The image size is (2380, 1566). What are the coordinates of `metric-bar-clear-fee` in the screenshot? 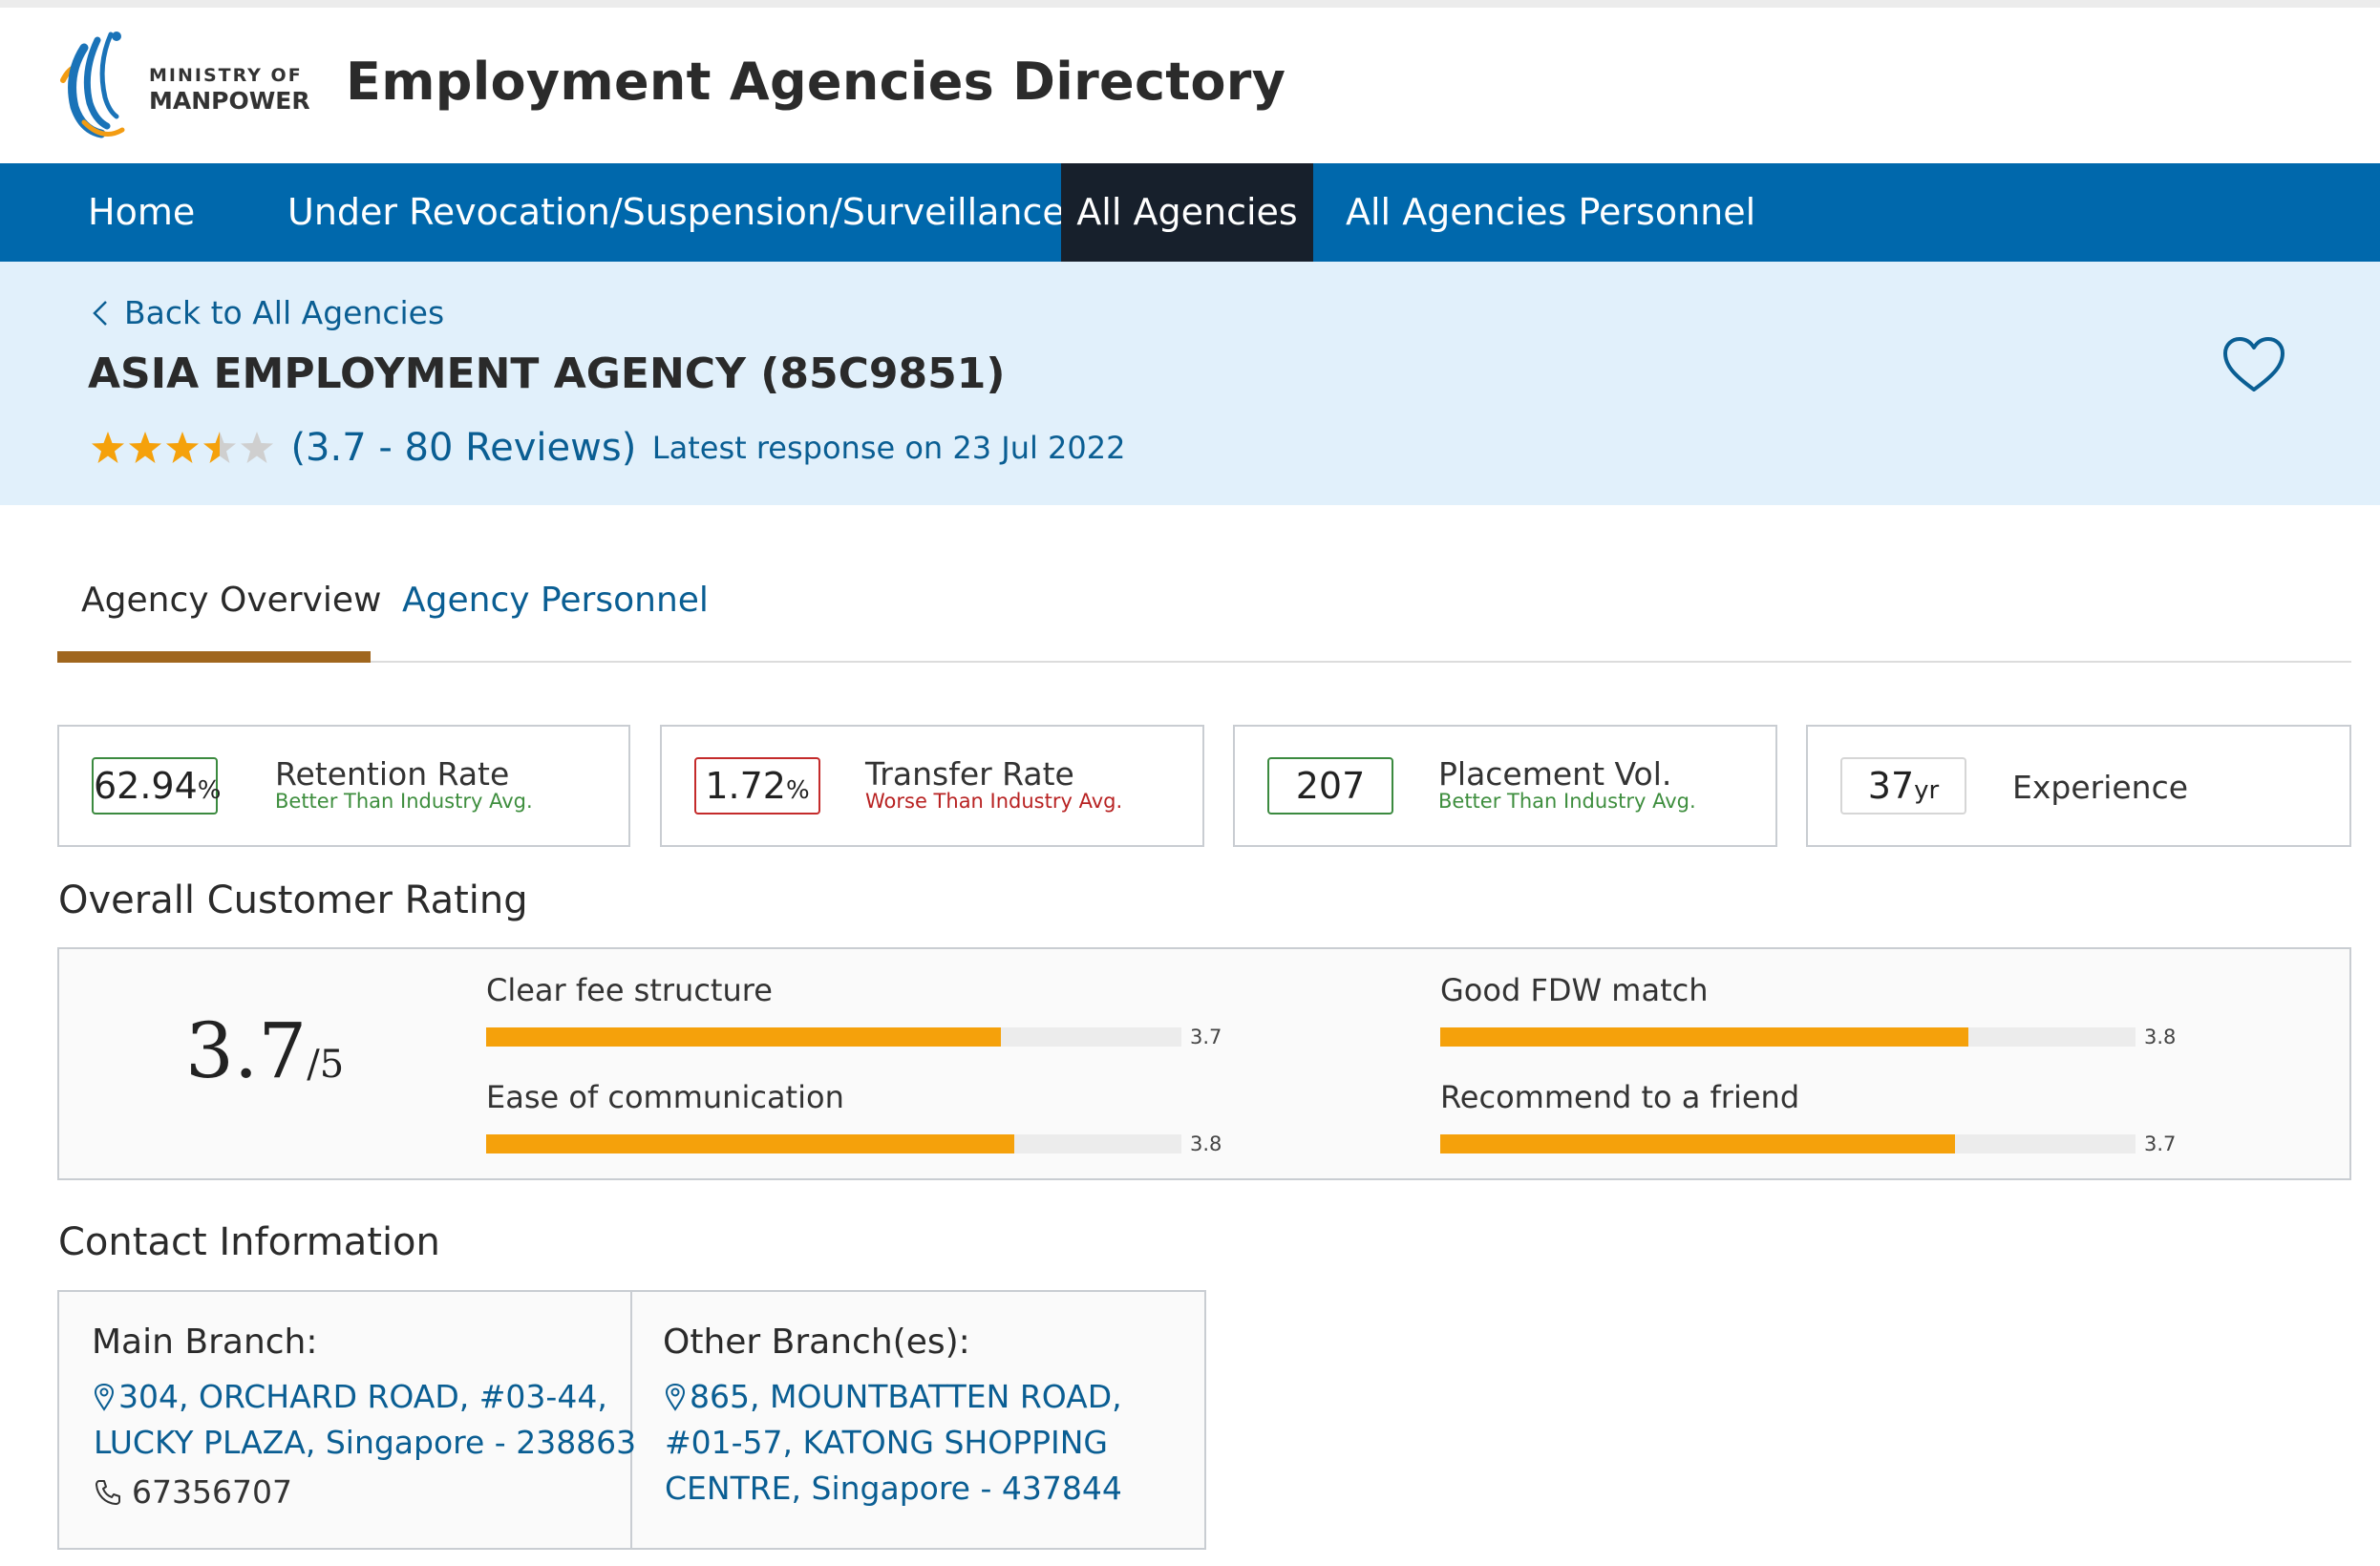 It's located at (833, 1037).